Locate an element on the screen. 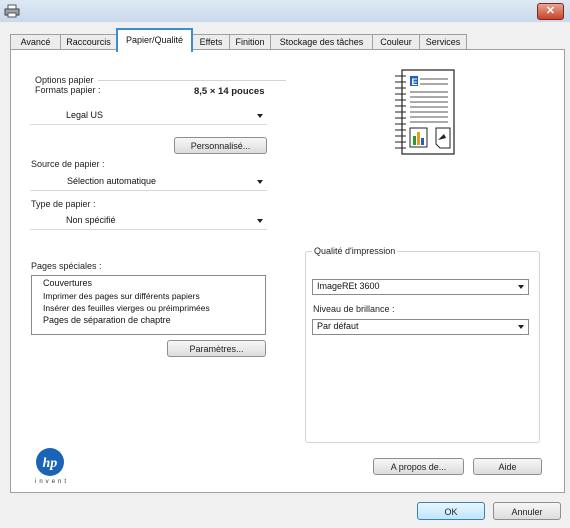 The width and height of the screenshot is (570, 528). tab-raccourcis: Raccourcis is located at coordinates (88, 42).